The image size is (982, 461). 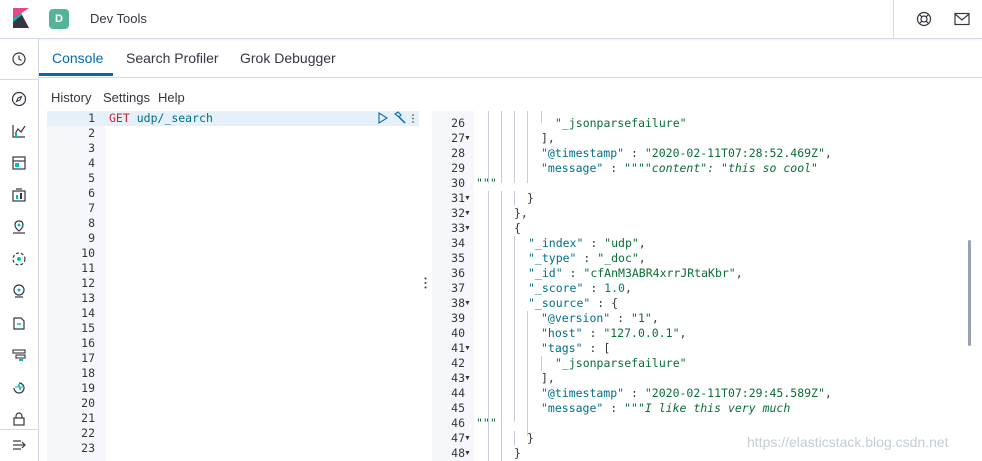 I want to click on line-number: 20, so click(x=88, y=403).